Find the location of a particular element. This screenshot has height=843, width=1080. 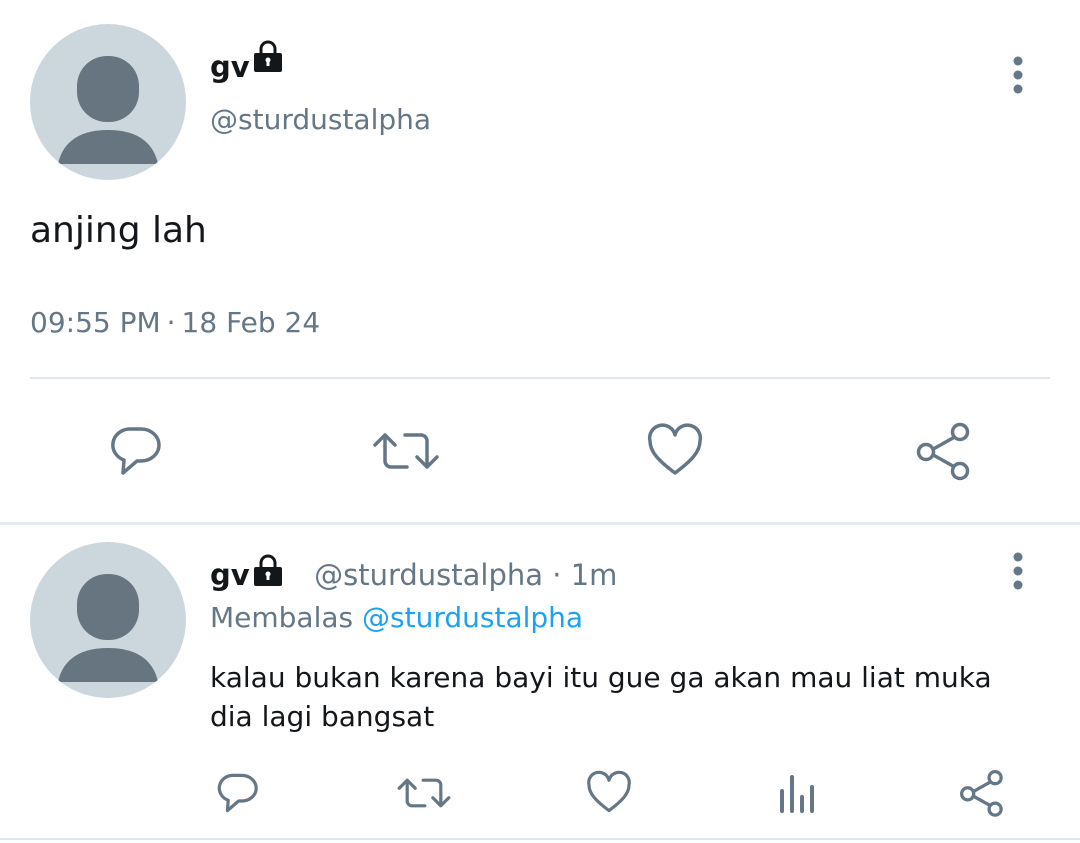

analytics-button is located at coordinates (797, 793).